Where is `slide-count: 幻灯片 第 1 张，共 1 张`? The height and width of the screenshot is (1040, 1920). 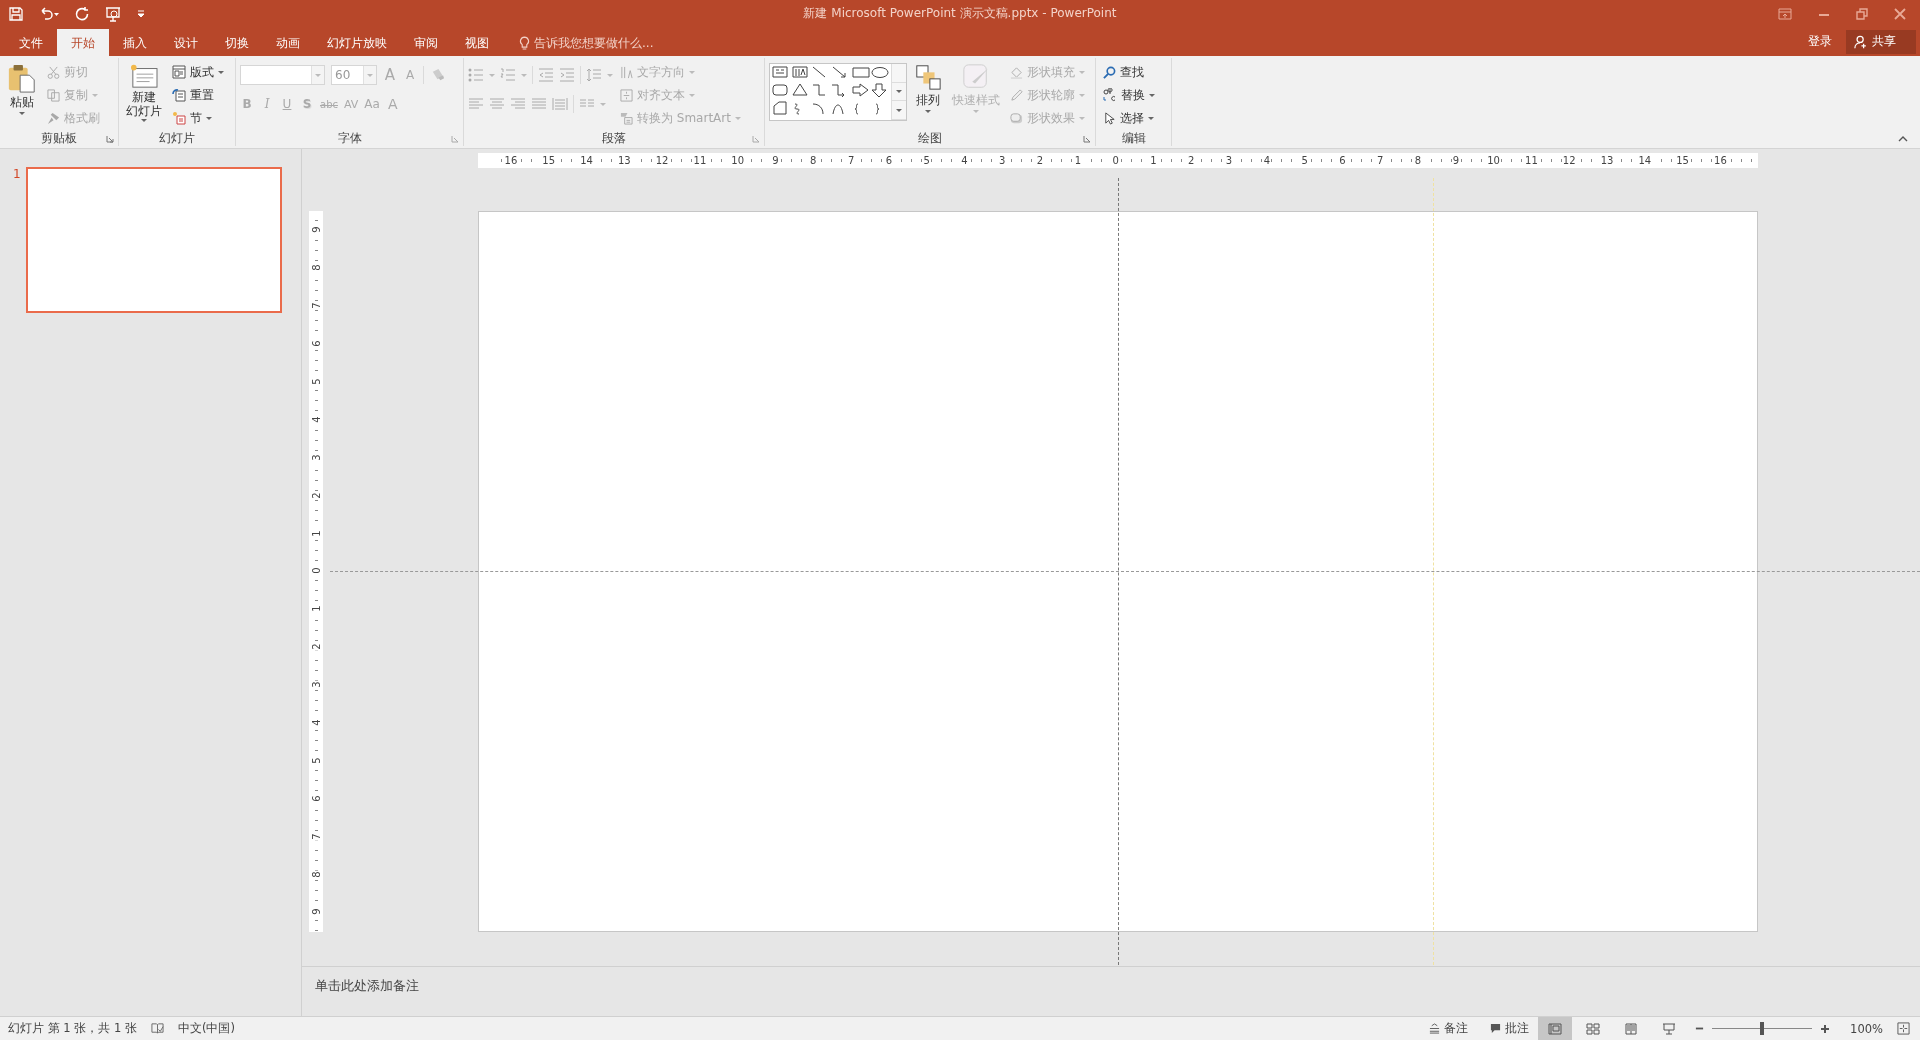
slide-count: 幻灯片 第 1 张，共 1 张 is located at coordinates (72, 1028).